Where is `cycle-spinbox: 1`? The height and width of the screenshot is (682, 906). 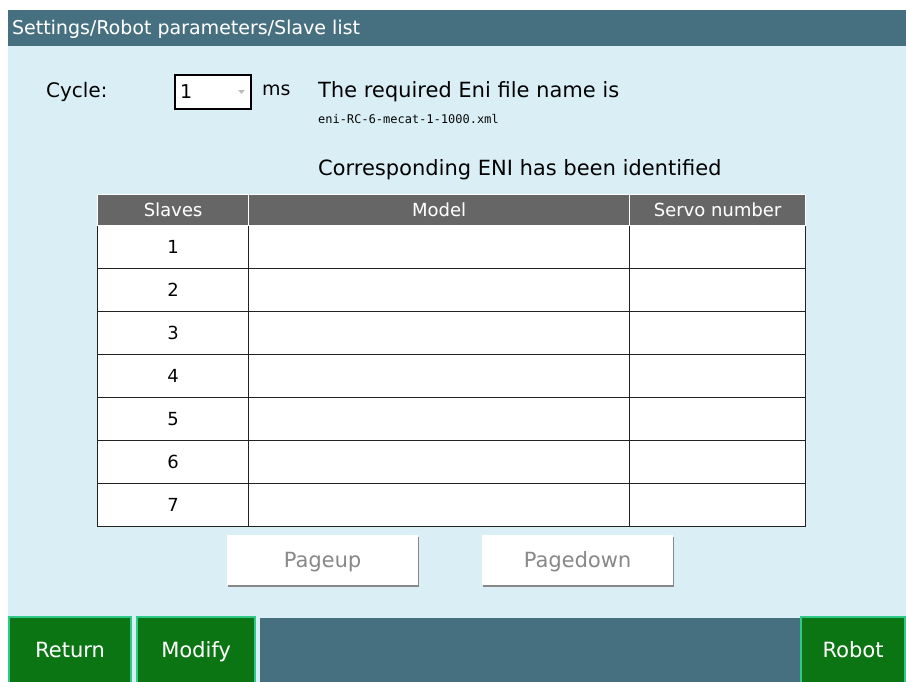 cycle-spinbox: 1 is located at coordinates (213, 92).